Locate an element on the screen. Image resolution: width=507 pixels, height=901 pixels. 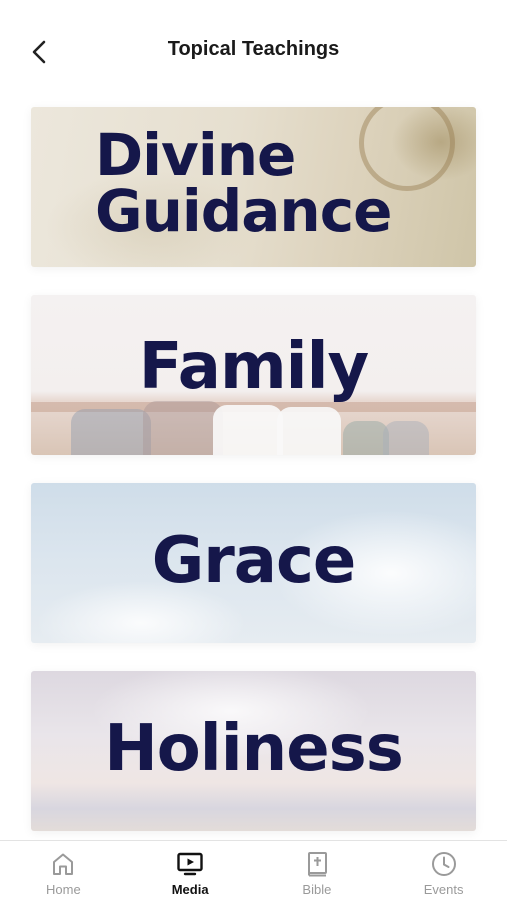
header: Topical Teachings is located at coordinates (253, 50).